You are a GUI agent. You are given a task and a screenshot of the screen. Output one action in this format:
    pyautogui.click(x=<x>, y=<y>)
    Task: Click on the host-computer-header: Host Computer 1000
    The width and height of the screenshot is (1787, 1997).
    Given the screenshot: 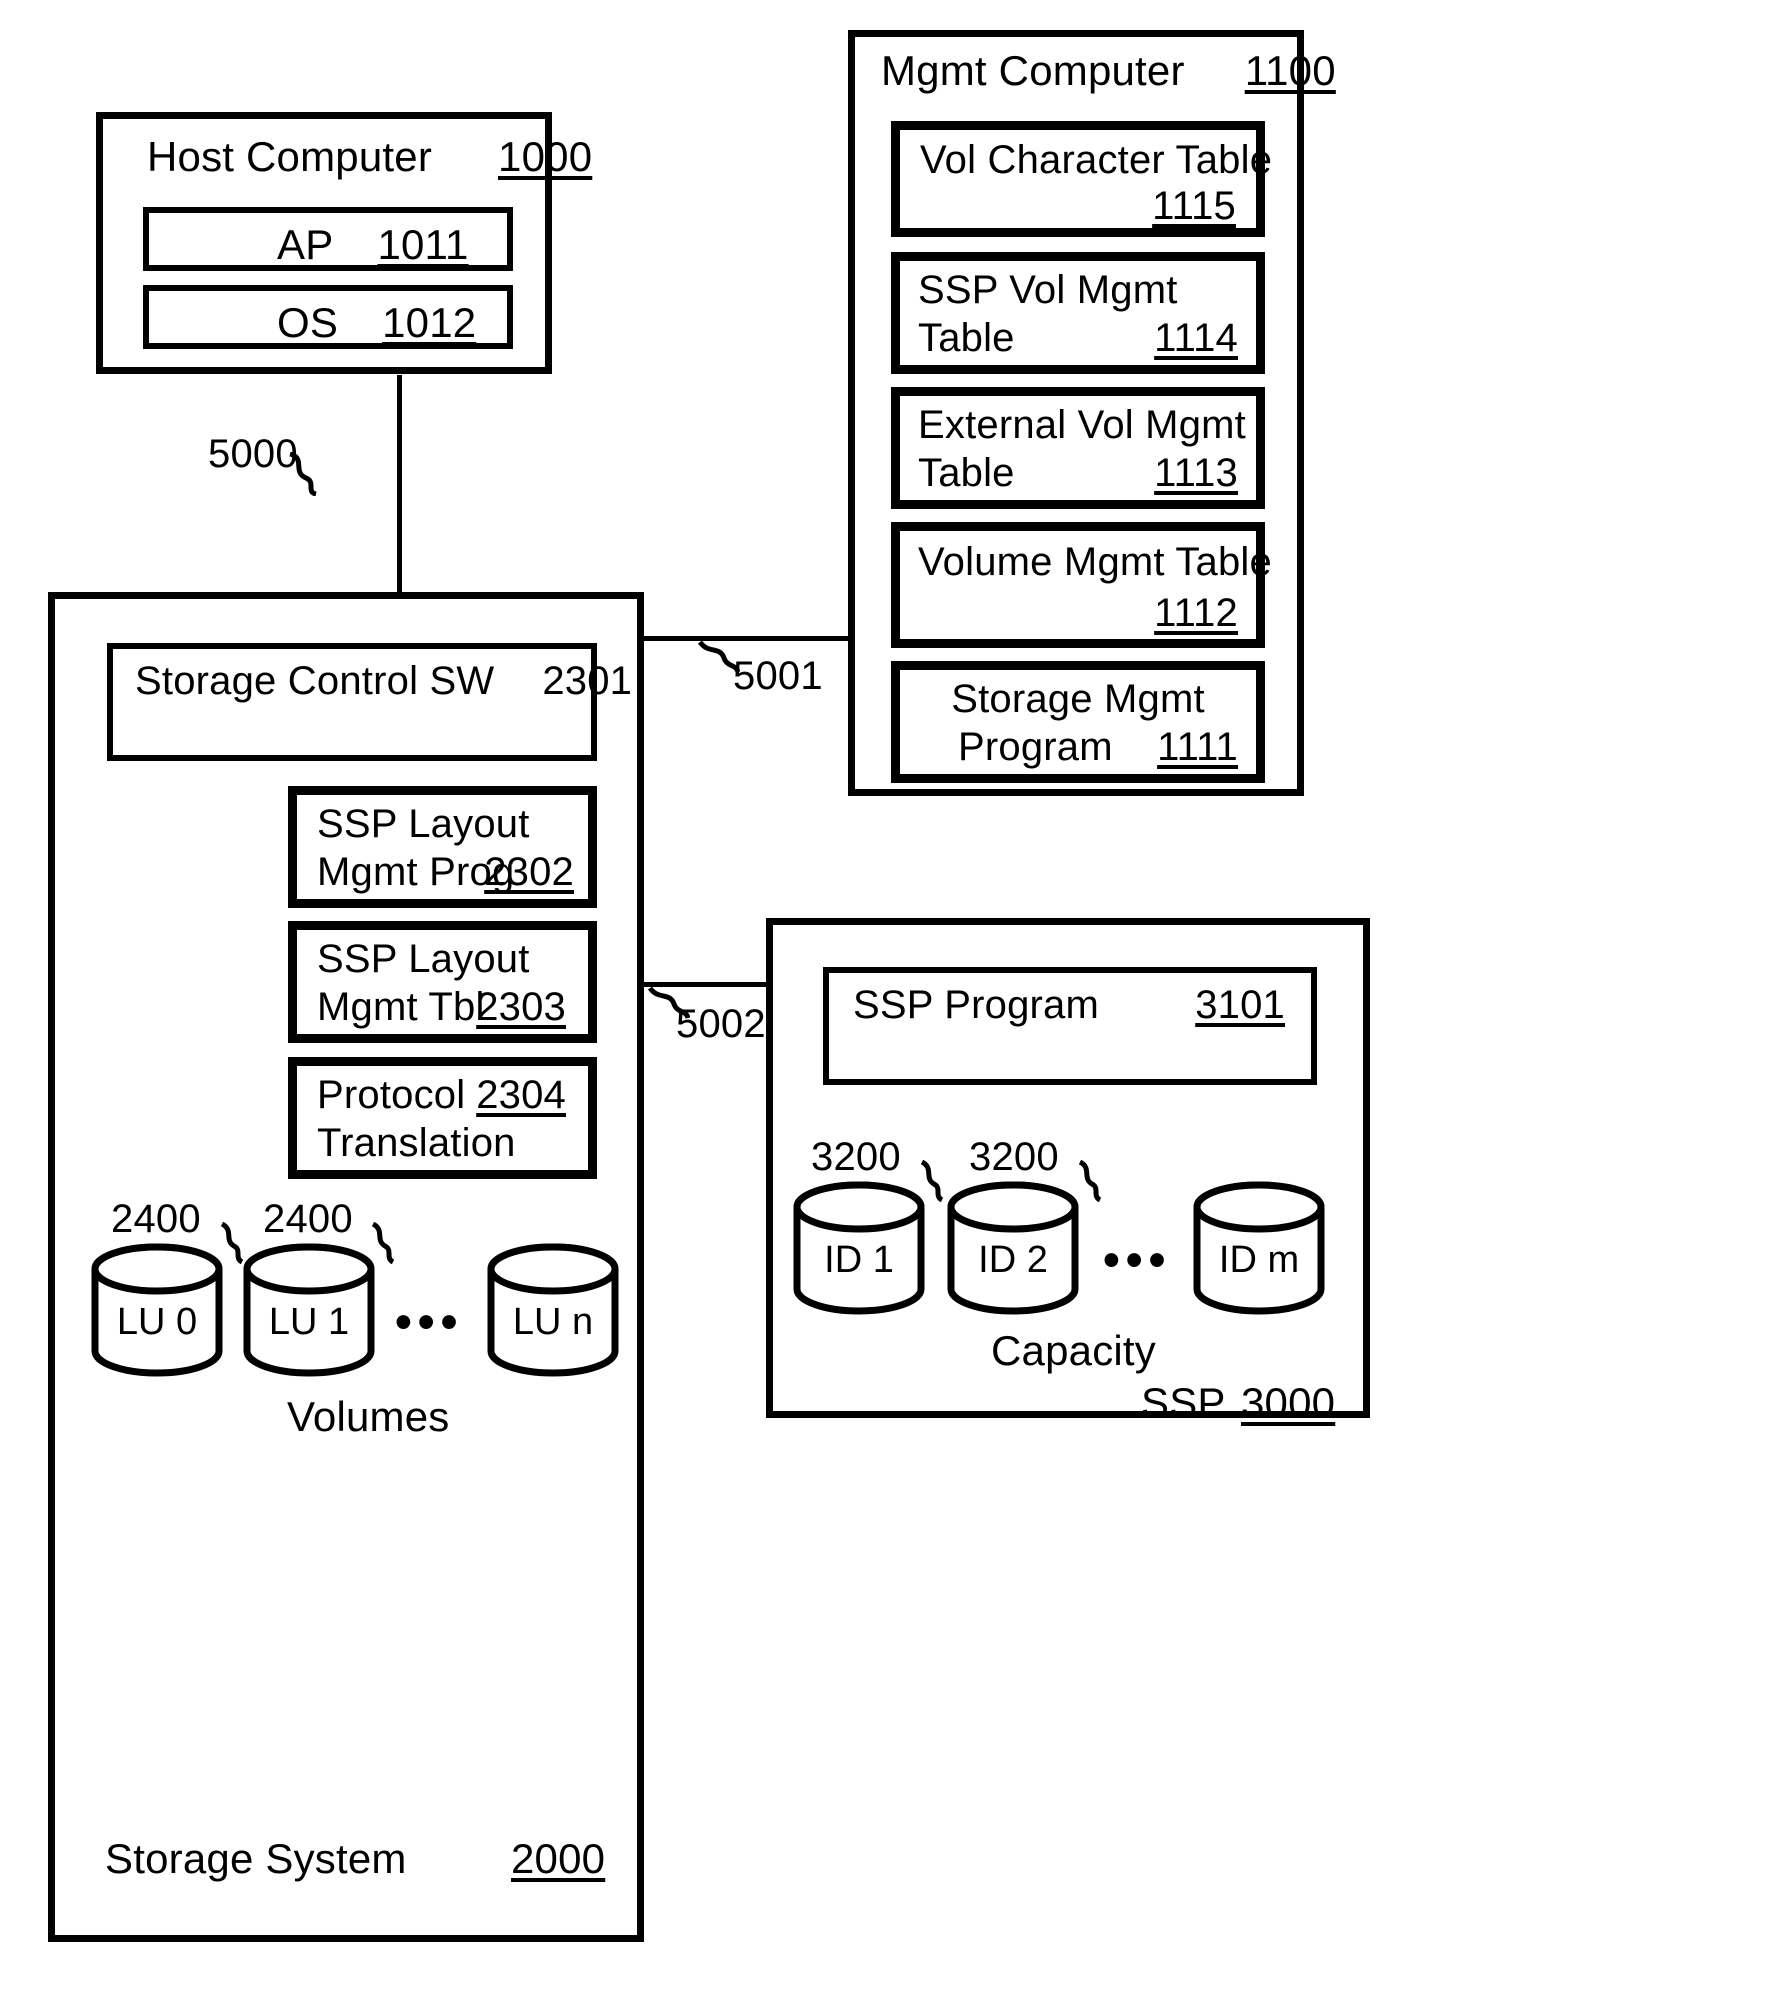 What is the action you would take?
    pyautogui.click(x=369, y=156)
    